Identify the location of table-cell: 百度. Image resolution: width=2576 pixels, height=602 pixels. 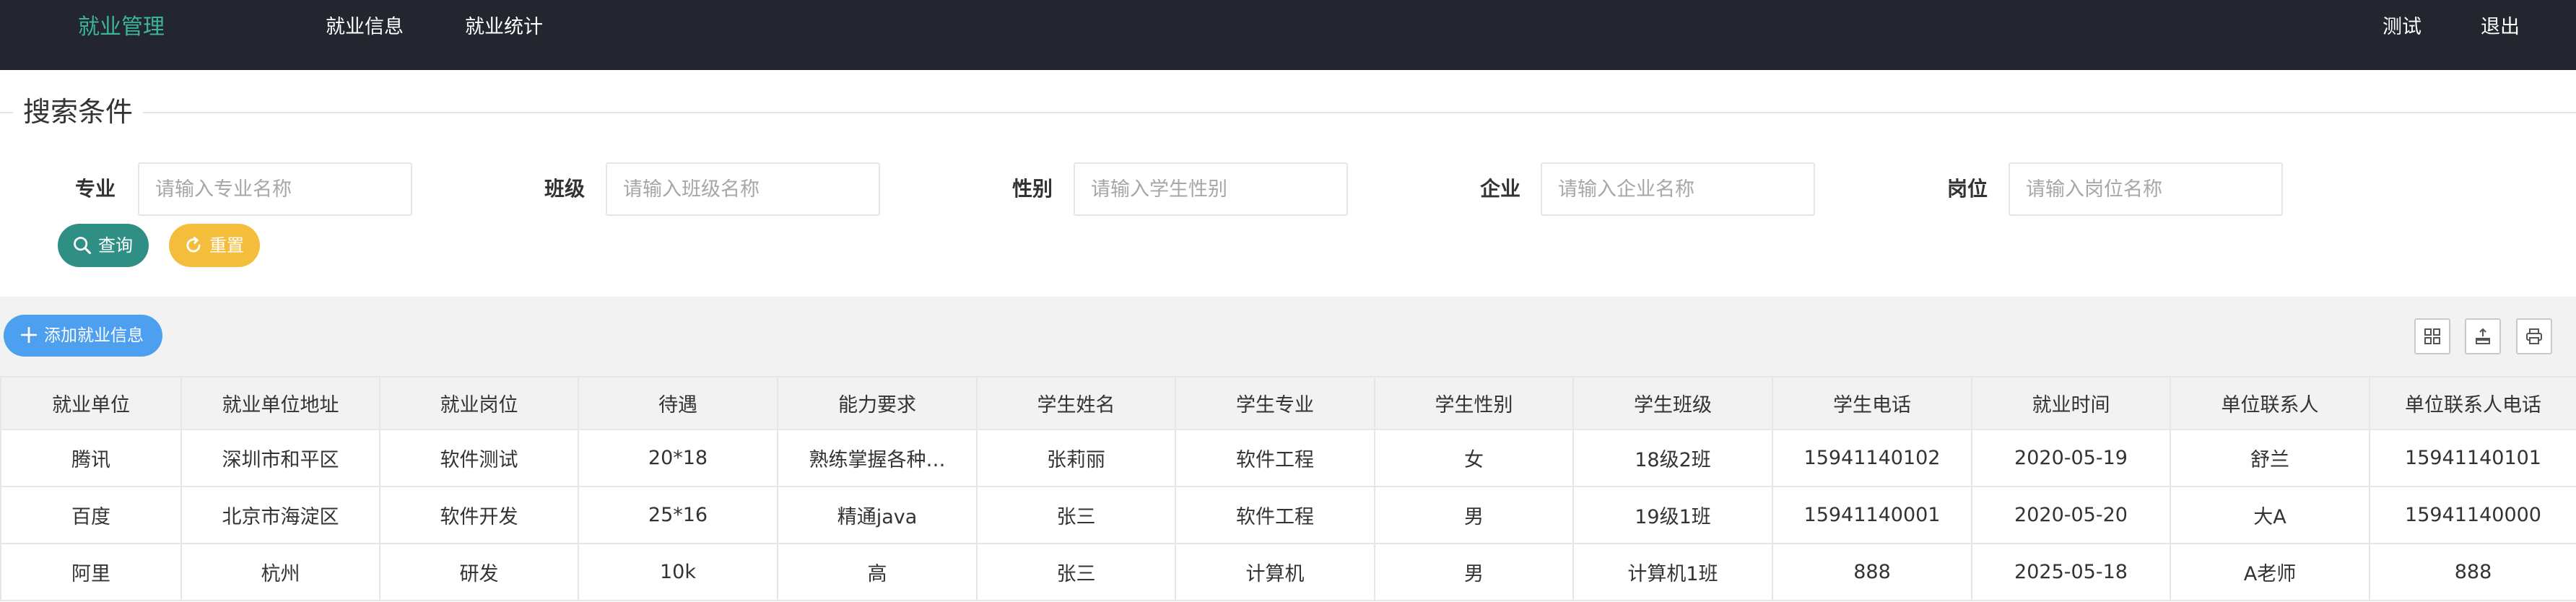
(91, 515).